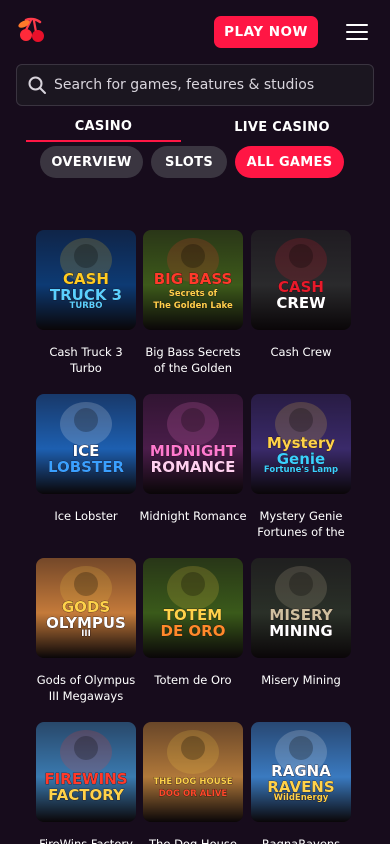 Image resolution: width=390 pixels, height=844 pixels. What do you see at coordinates (204, 85) in the screenshot?
I see `search-input` at bounding box center [204, 85].